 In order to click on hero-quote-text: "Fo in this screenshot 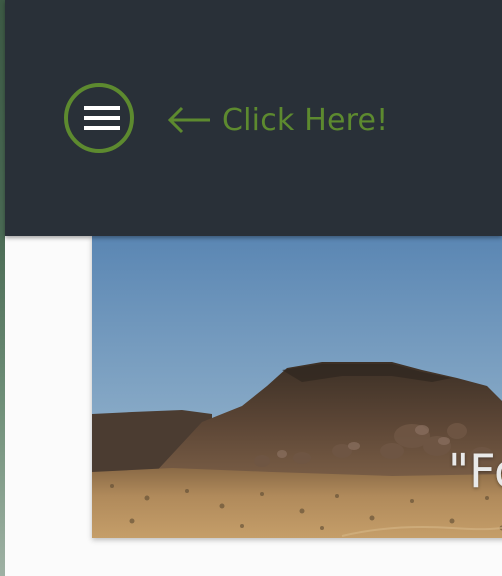, I will do `click(475, 471)`.